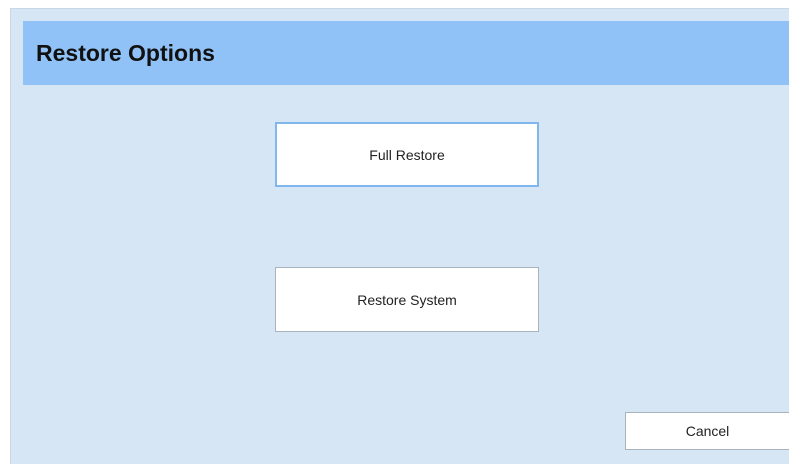 The height and width of the screenshot is (464, 789). I want to click on cancel-button: Cancel, so click(707, 431).